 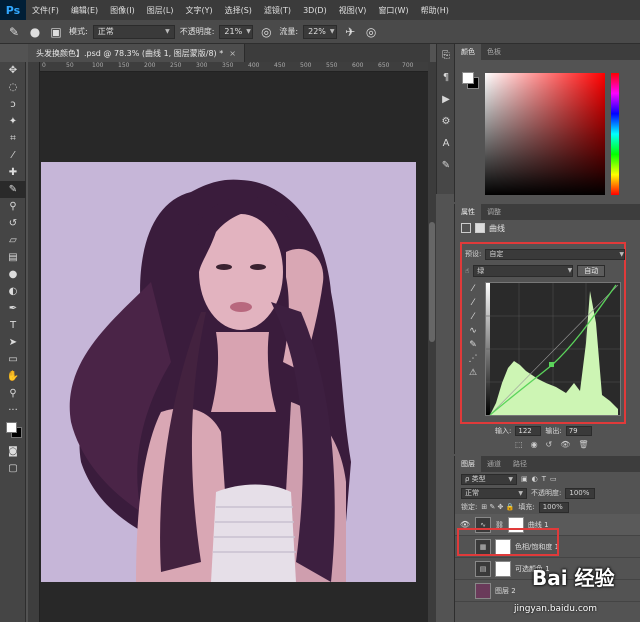 What do you see at coordinates (520, 464) in the screenshot?
I see `tab-paths: 路径` at bounding box center [520, 464].